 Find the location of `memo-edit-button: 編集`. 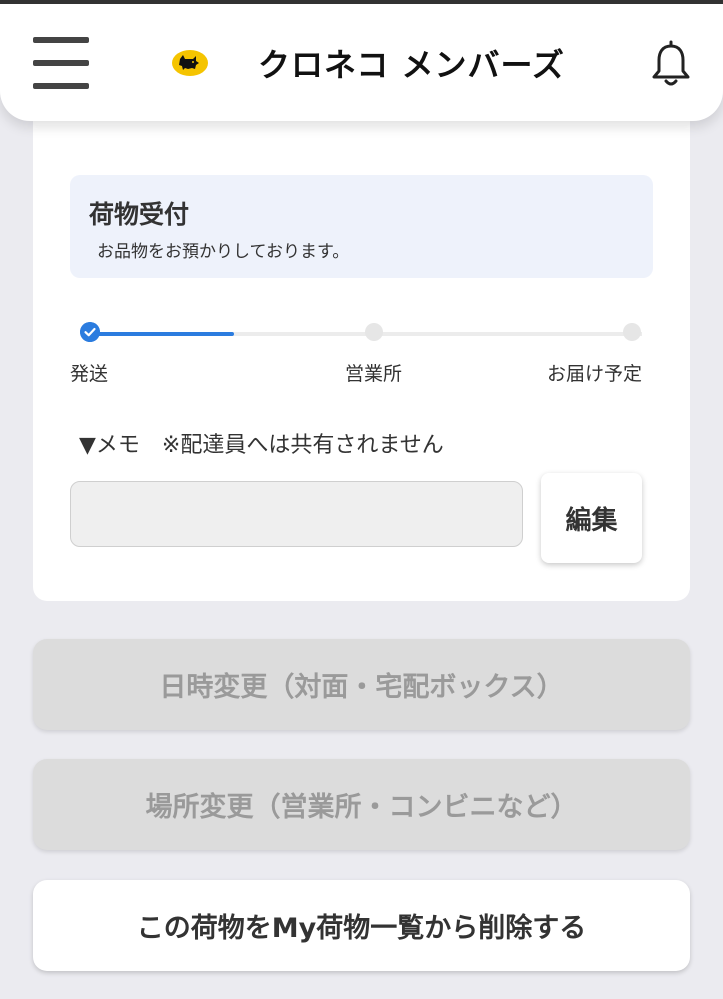

memo-edit-button: 編集 is located at coordinates (591, 518).